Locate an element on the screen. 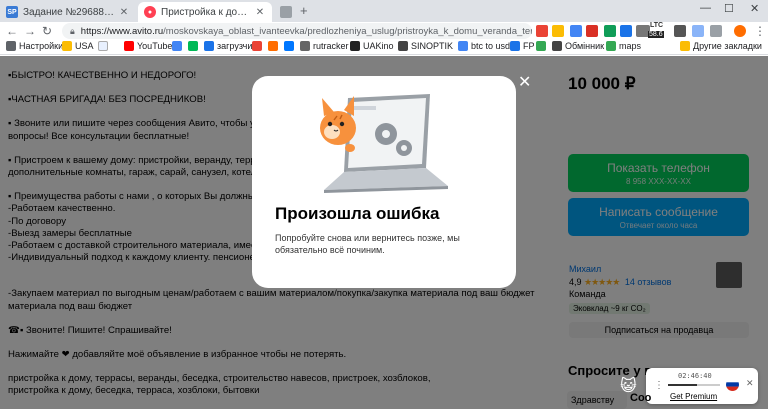  page-favicon-icon is located at coordinates (286, 12).